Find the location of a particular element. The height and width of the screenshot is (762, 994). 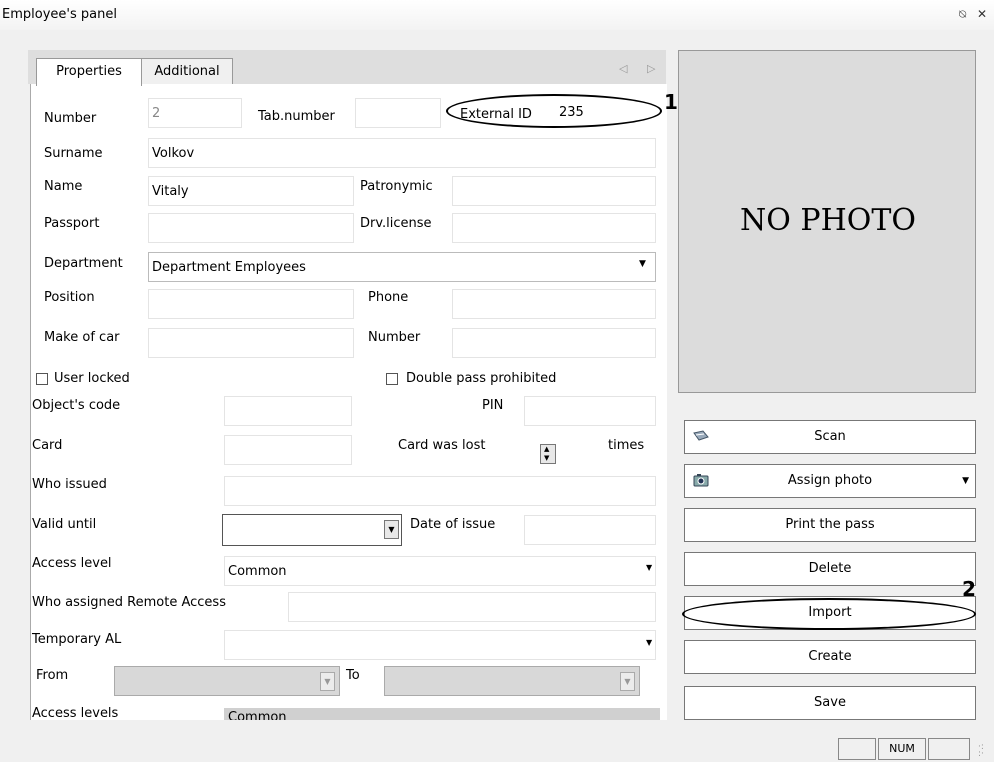

access-levels-list: Common is located at coordinates (442, 714).